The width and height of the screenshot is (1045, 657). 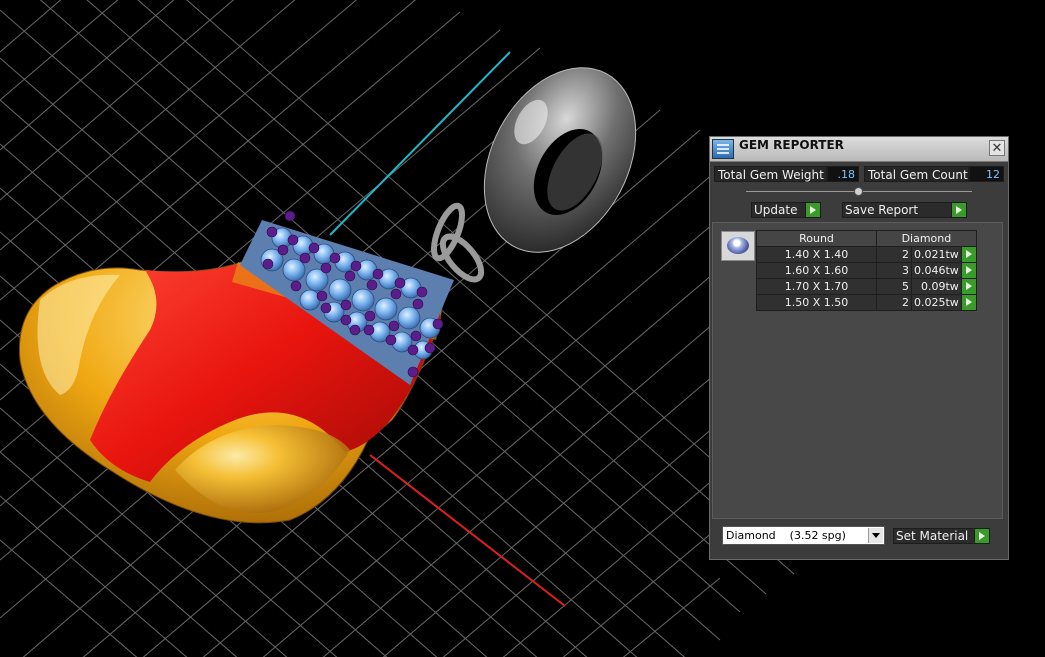 What do you see at coordinates (458, 242) in the screenshot?
I see `jump-rings` at bounding box center [458, 242].